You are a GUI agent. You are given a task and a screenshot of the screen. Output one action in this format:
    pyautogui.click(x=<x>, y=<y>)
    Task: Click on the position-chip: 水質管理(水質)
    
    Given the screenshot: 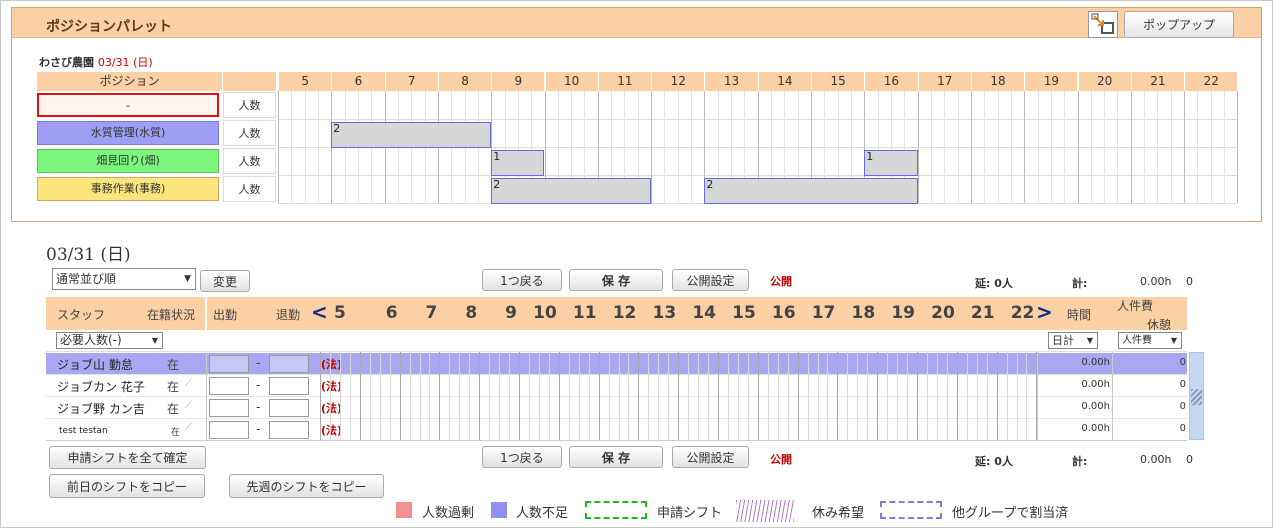 What is the action you would take?
    pyautogui.click(x=128, y=133)
    